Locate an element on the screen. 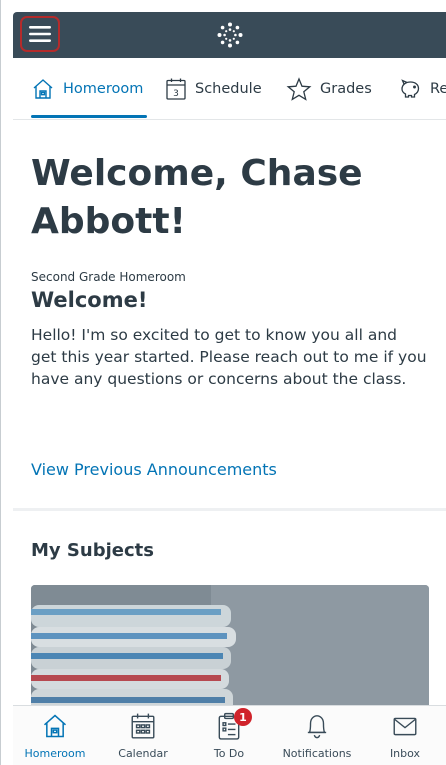 The height and width of the screenshot is (765, 446). course-name: Second Grade Homeroom is located at coordinates (108, 277).